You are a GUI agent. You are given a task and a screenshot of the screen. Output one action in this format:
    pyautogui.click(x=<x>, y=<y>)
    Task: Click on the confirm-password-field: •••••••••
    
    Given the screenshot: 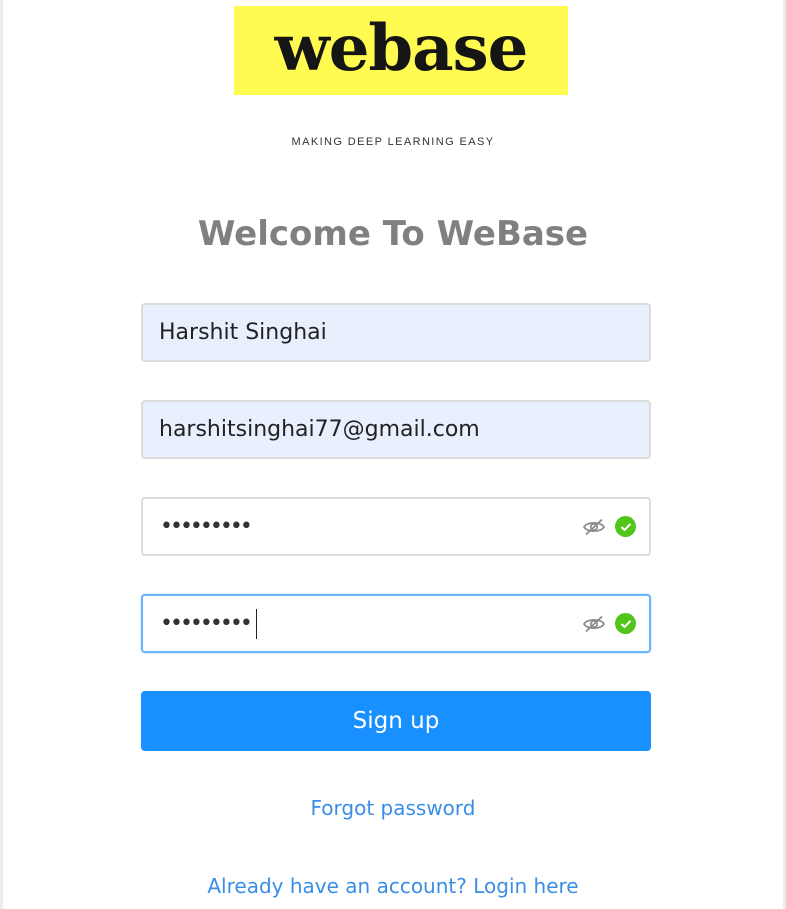 What is the action you would take?
    pyautogui.click(x=396, y=623)
    